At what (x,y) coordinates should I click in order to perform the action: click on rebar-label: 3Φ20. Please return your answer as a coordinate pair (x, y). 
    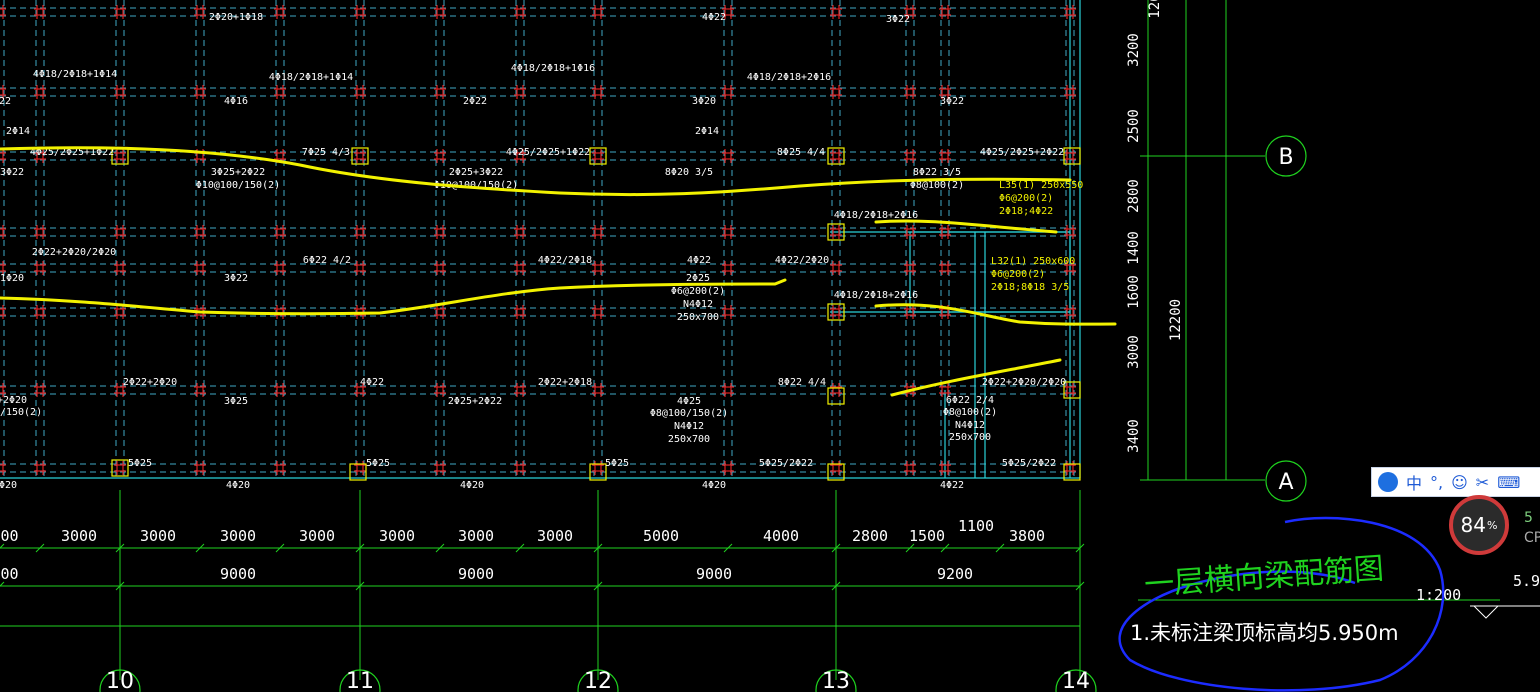
    Looking at the image, I should click on (704, 101).